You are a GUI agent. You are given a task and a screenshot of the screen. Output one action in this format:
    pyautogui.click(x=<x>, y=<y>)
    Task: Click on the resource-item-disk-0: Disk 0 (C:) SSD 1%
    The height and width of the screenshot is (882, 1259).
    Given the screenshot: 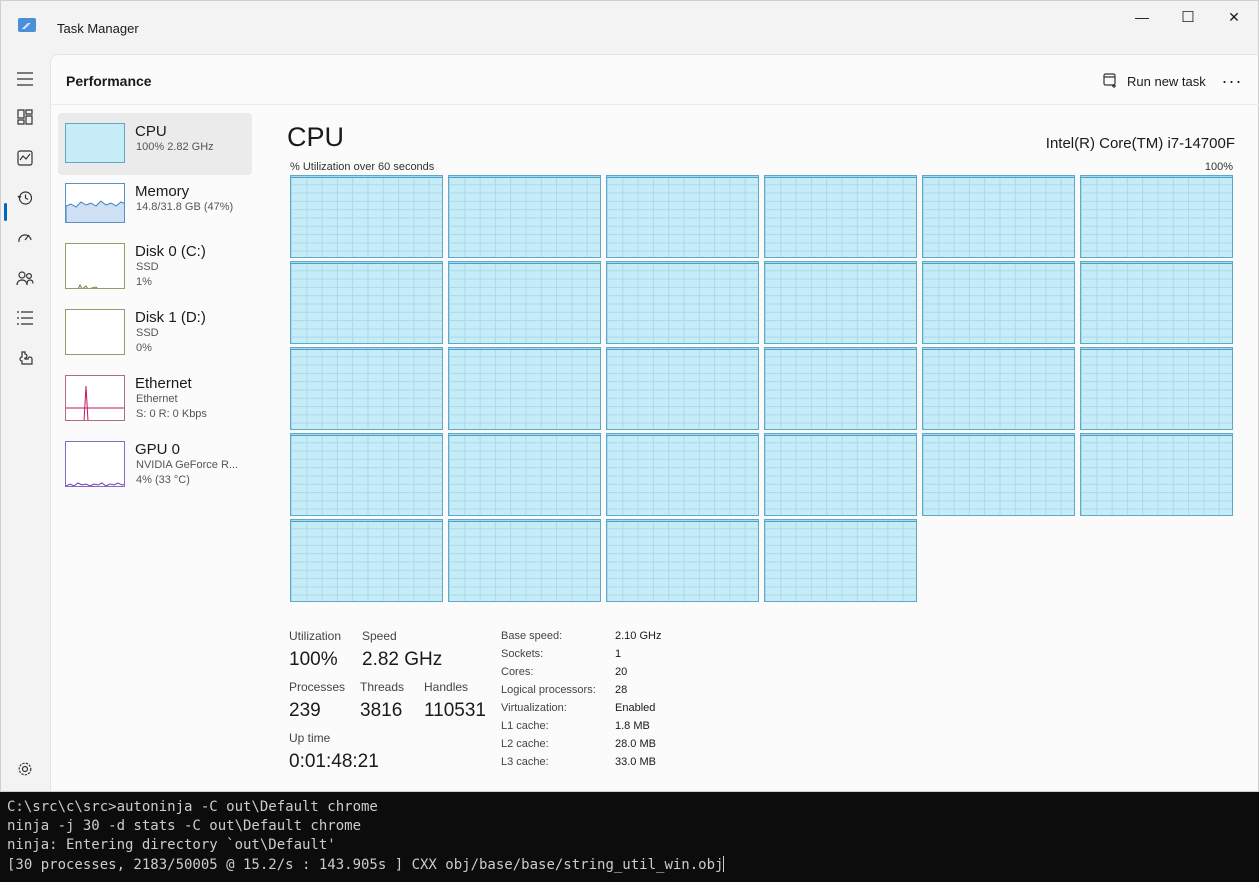 What is the action you would take?
    pyautogui.click(x=155, y=264)
    